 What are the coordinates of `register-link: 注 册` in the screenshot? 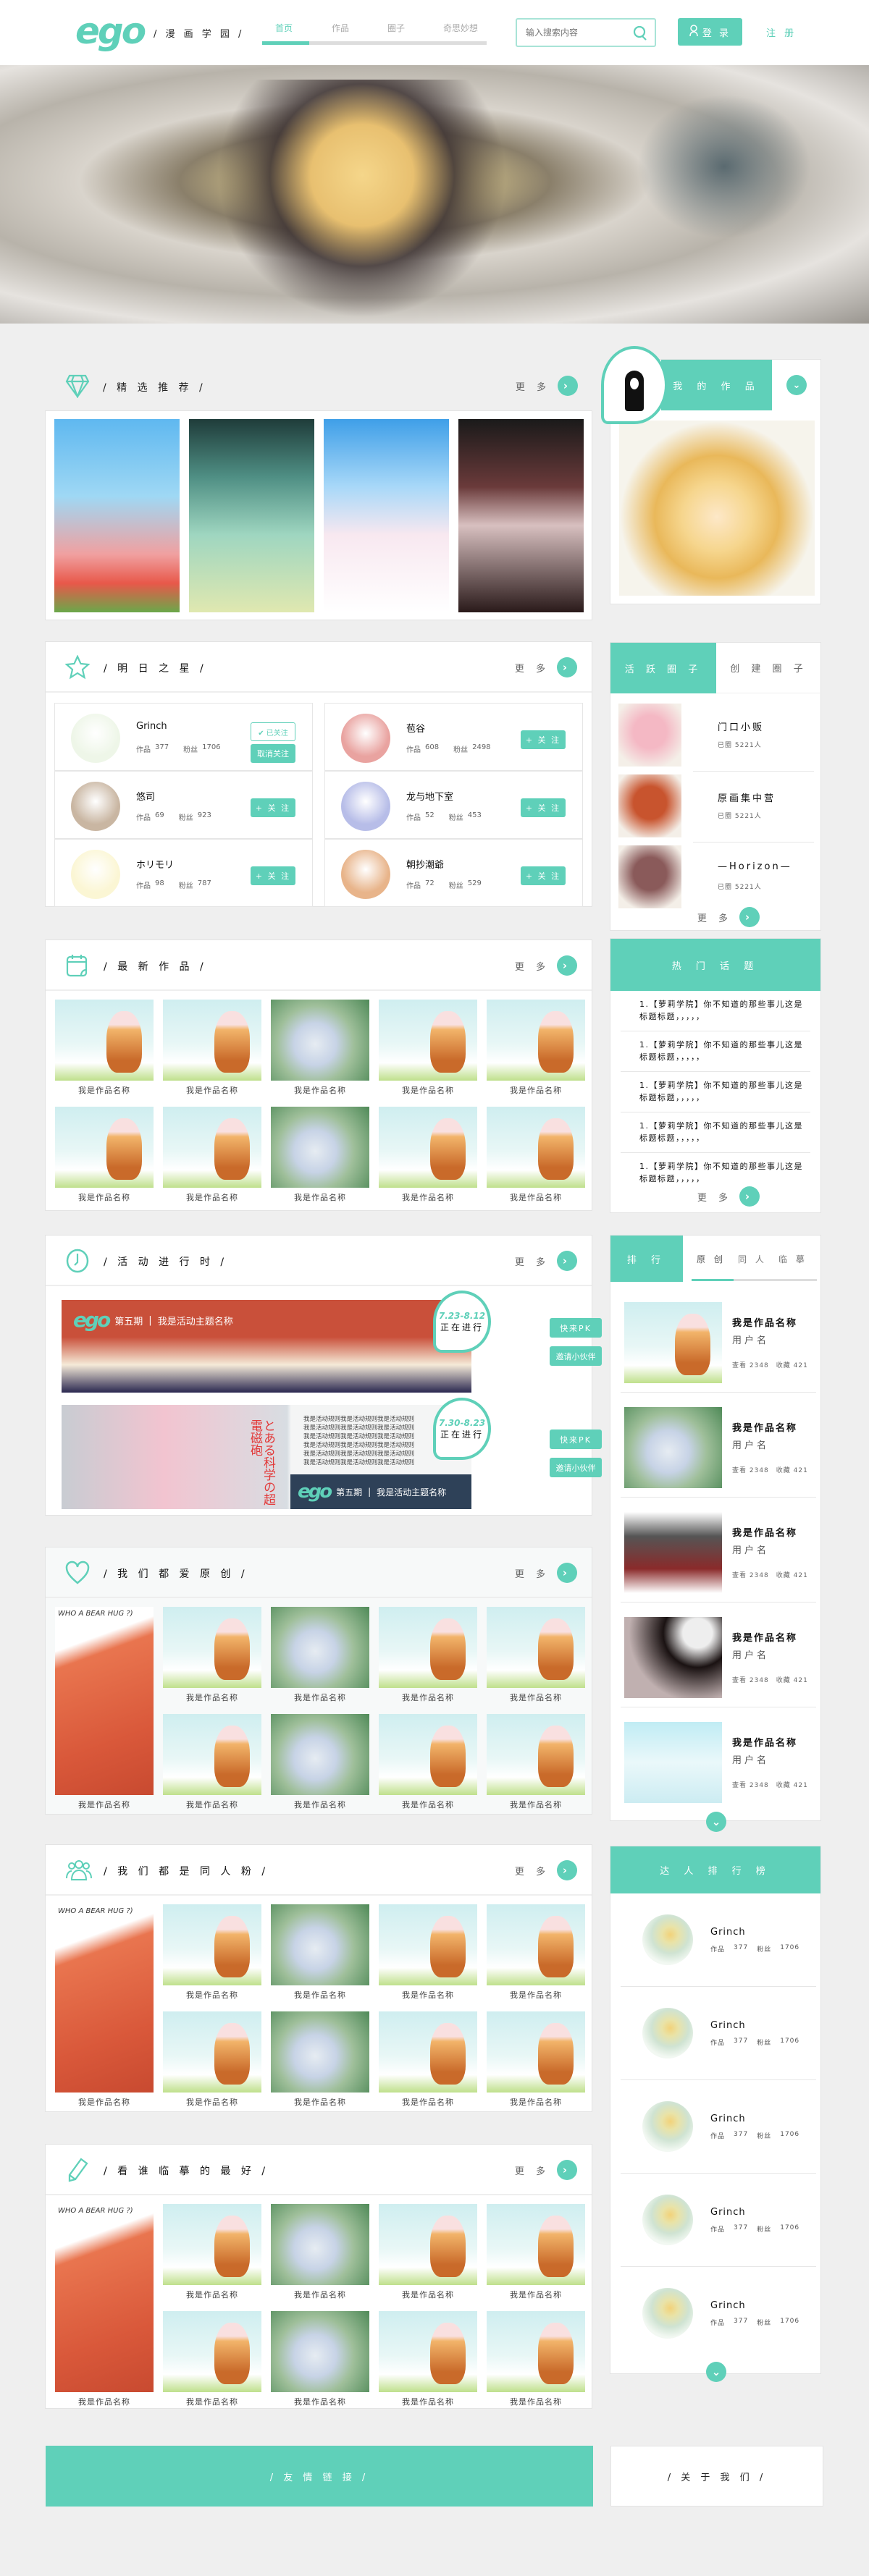 It's located at (781, 32).